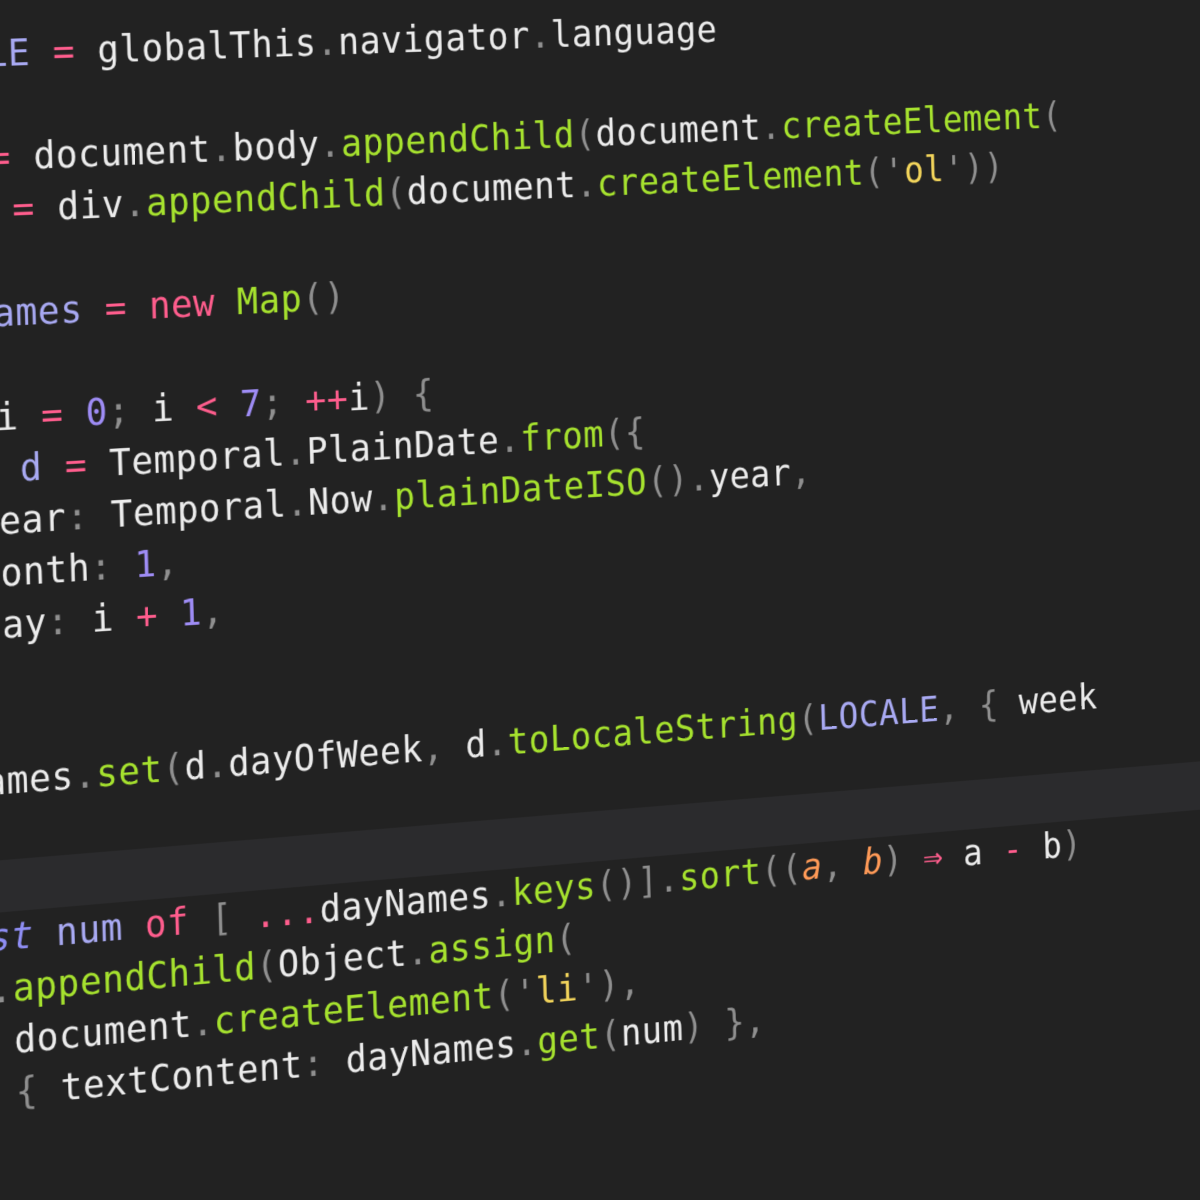  Describe the element at coordinates (146, 616) in the screenshot. I see `code-token: +` at that location.